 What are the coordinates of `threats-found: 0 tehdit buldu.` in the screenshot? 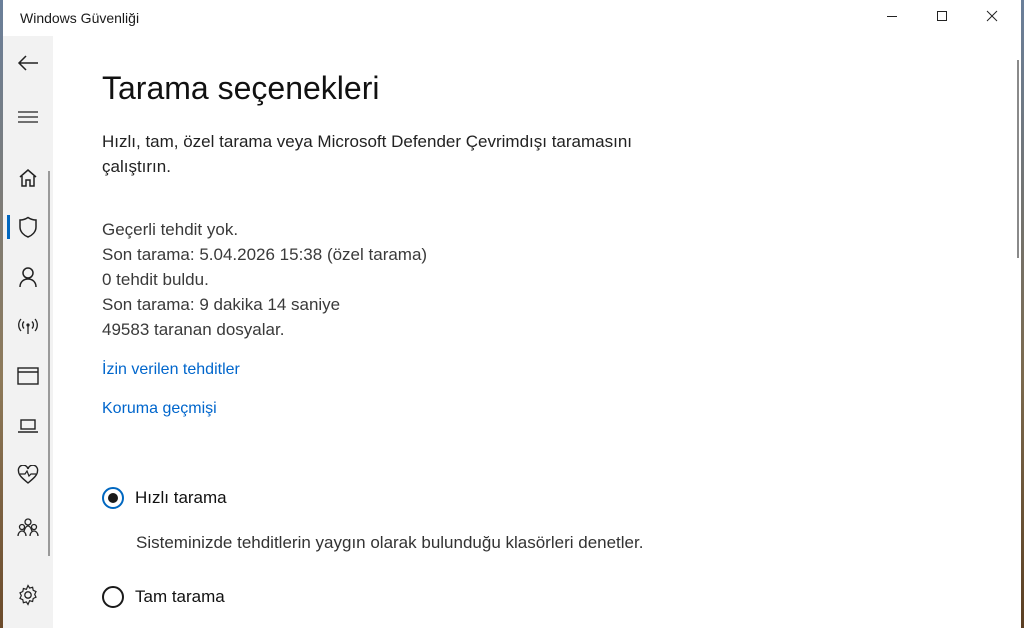 It's located at (155, 279).